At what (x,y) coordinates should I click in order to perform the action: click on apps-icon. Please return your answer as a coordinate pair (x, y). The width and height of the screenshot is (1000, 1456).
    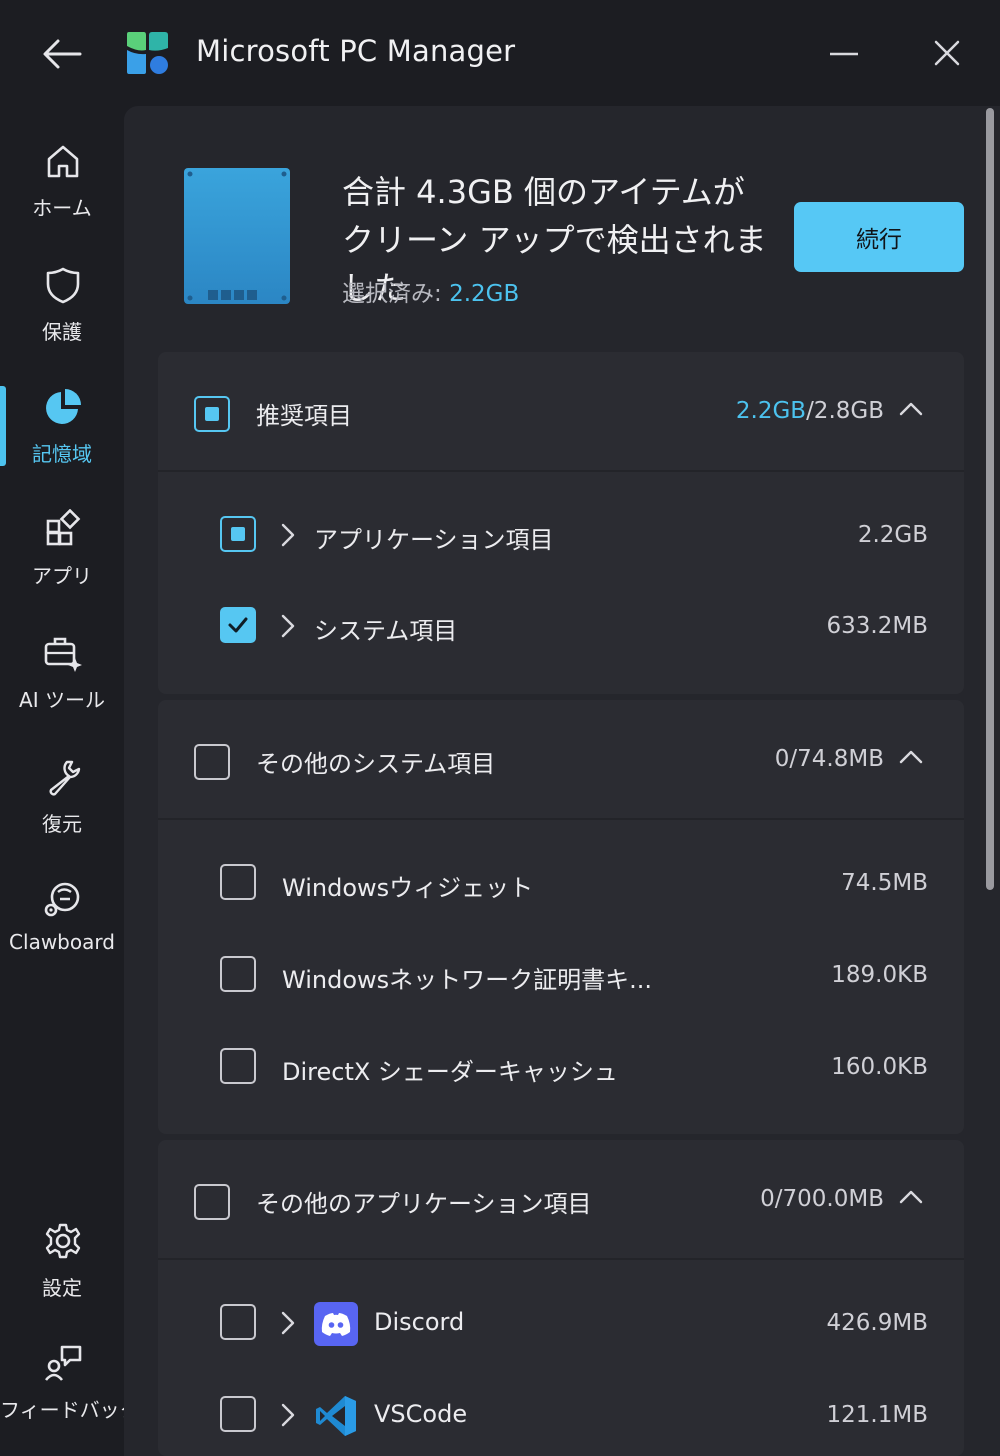
    Looking at the image, I should click on (63, 529).